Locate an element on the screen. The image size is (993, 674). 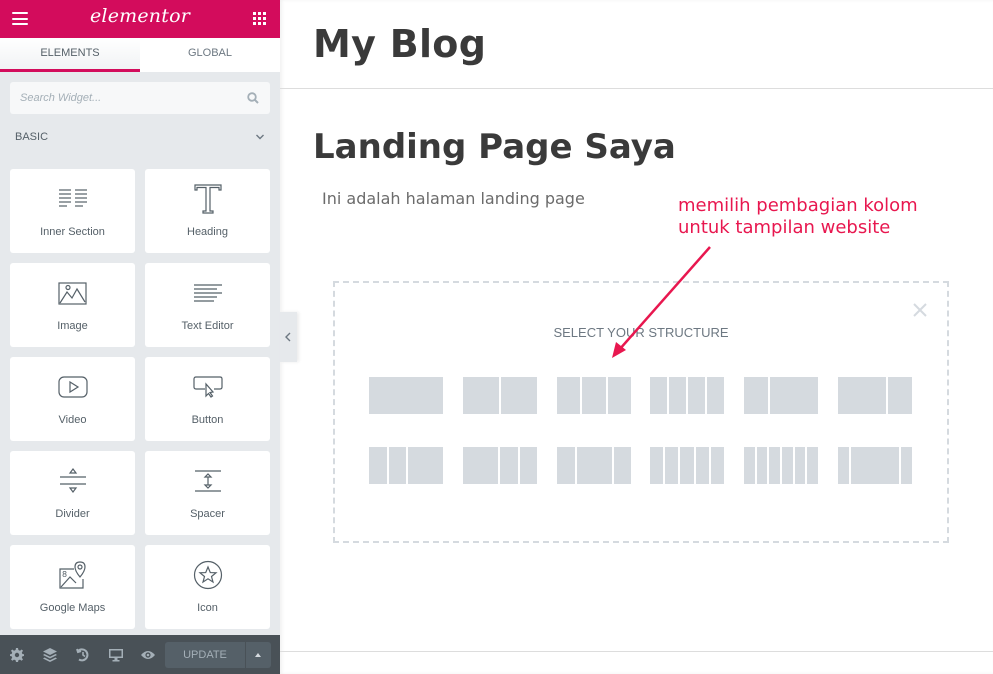
widget-divider: Divider is located at coordinates (72, 493).